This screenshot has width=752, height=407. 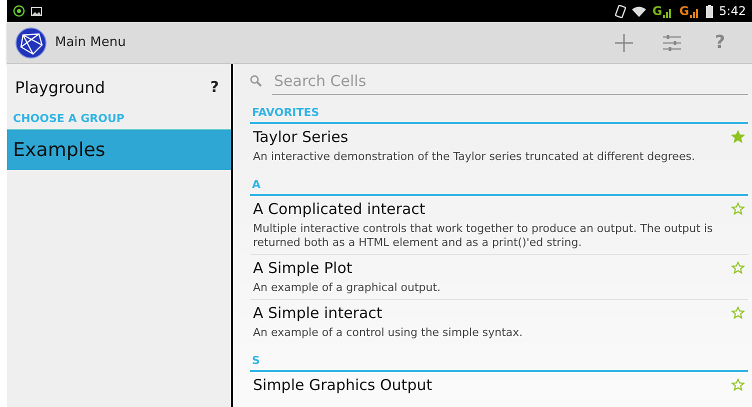 I want to click on section-heading: A, so click(x=499, y=182).